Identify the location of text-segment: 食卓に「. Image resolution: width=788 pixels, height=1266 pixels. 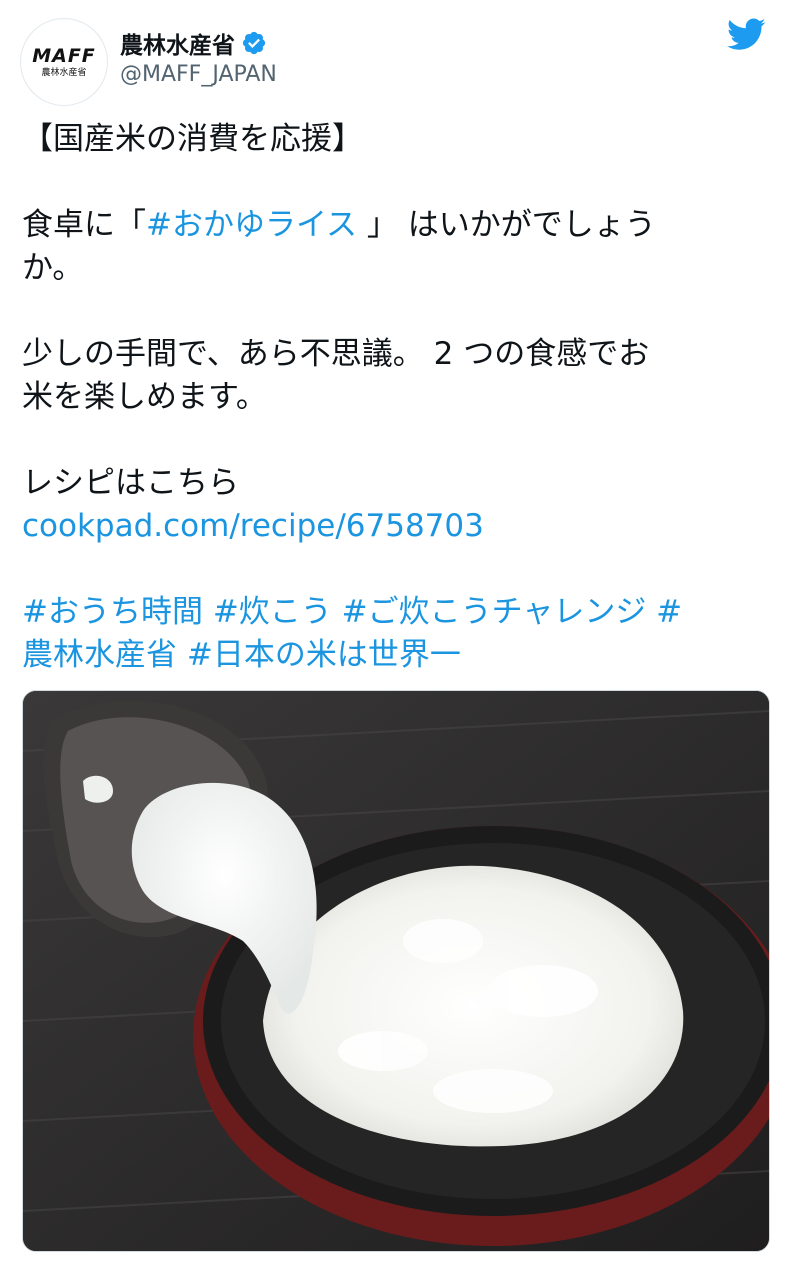
(84, 225).